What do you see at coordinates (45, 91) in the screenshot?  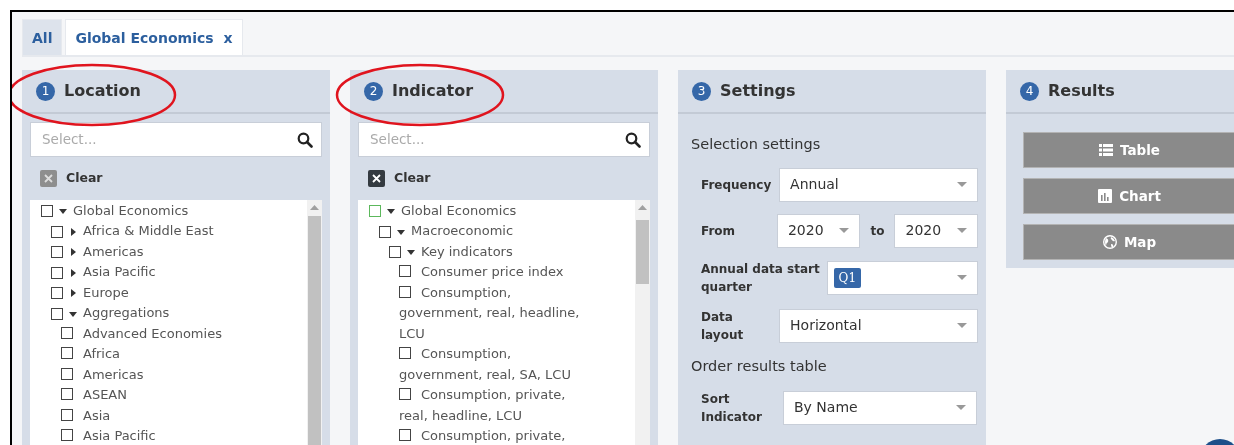 I see `step-number: 1` at bounding box center [45, 91].